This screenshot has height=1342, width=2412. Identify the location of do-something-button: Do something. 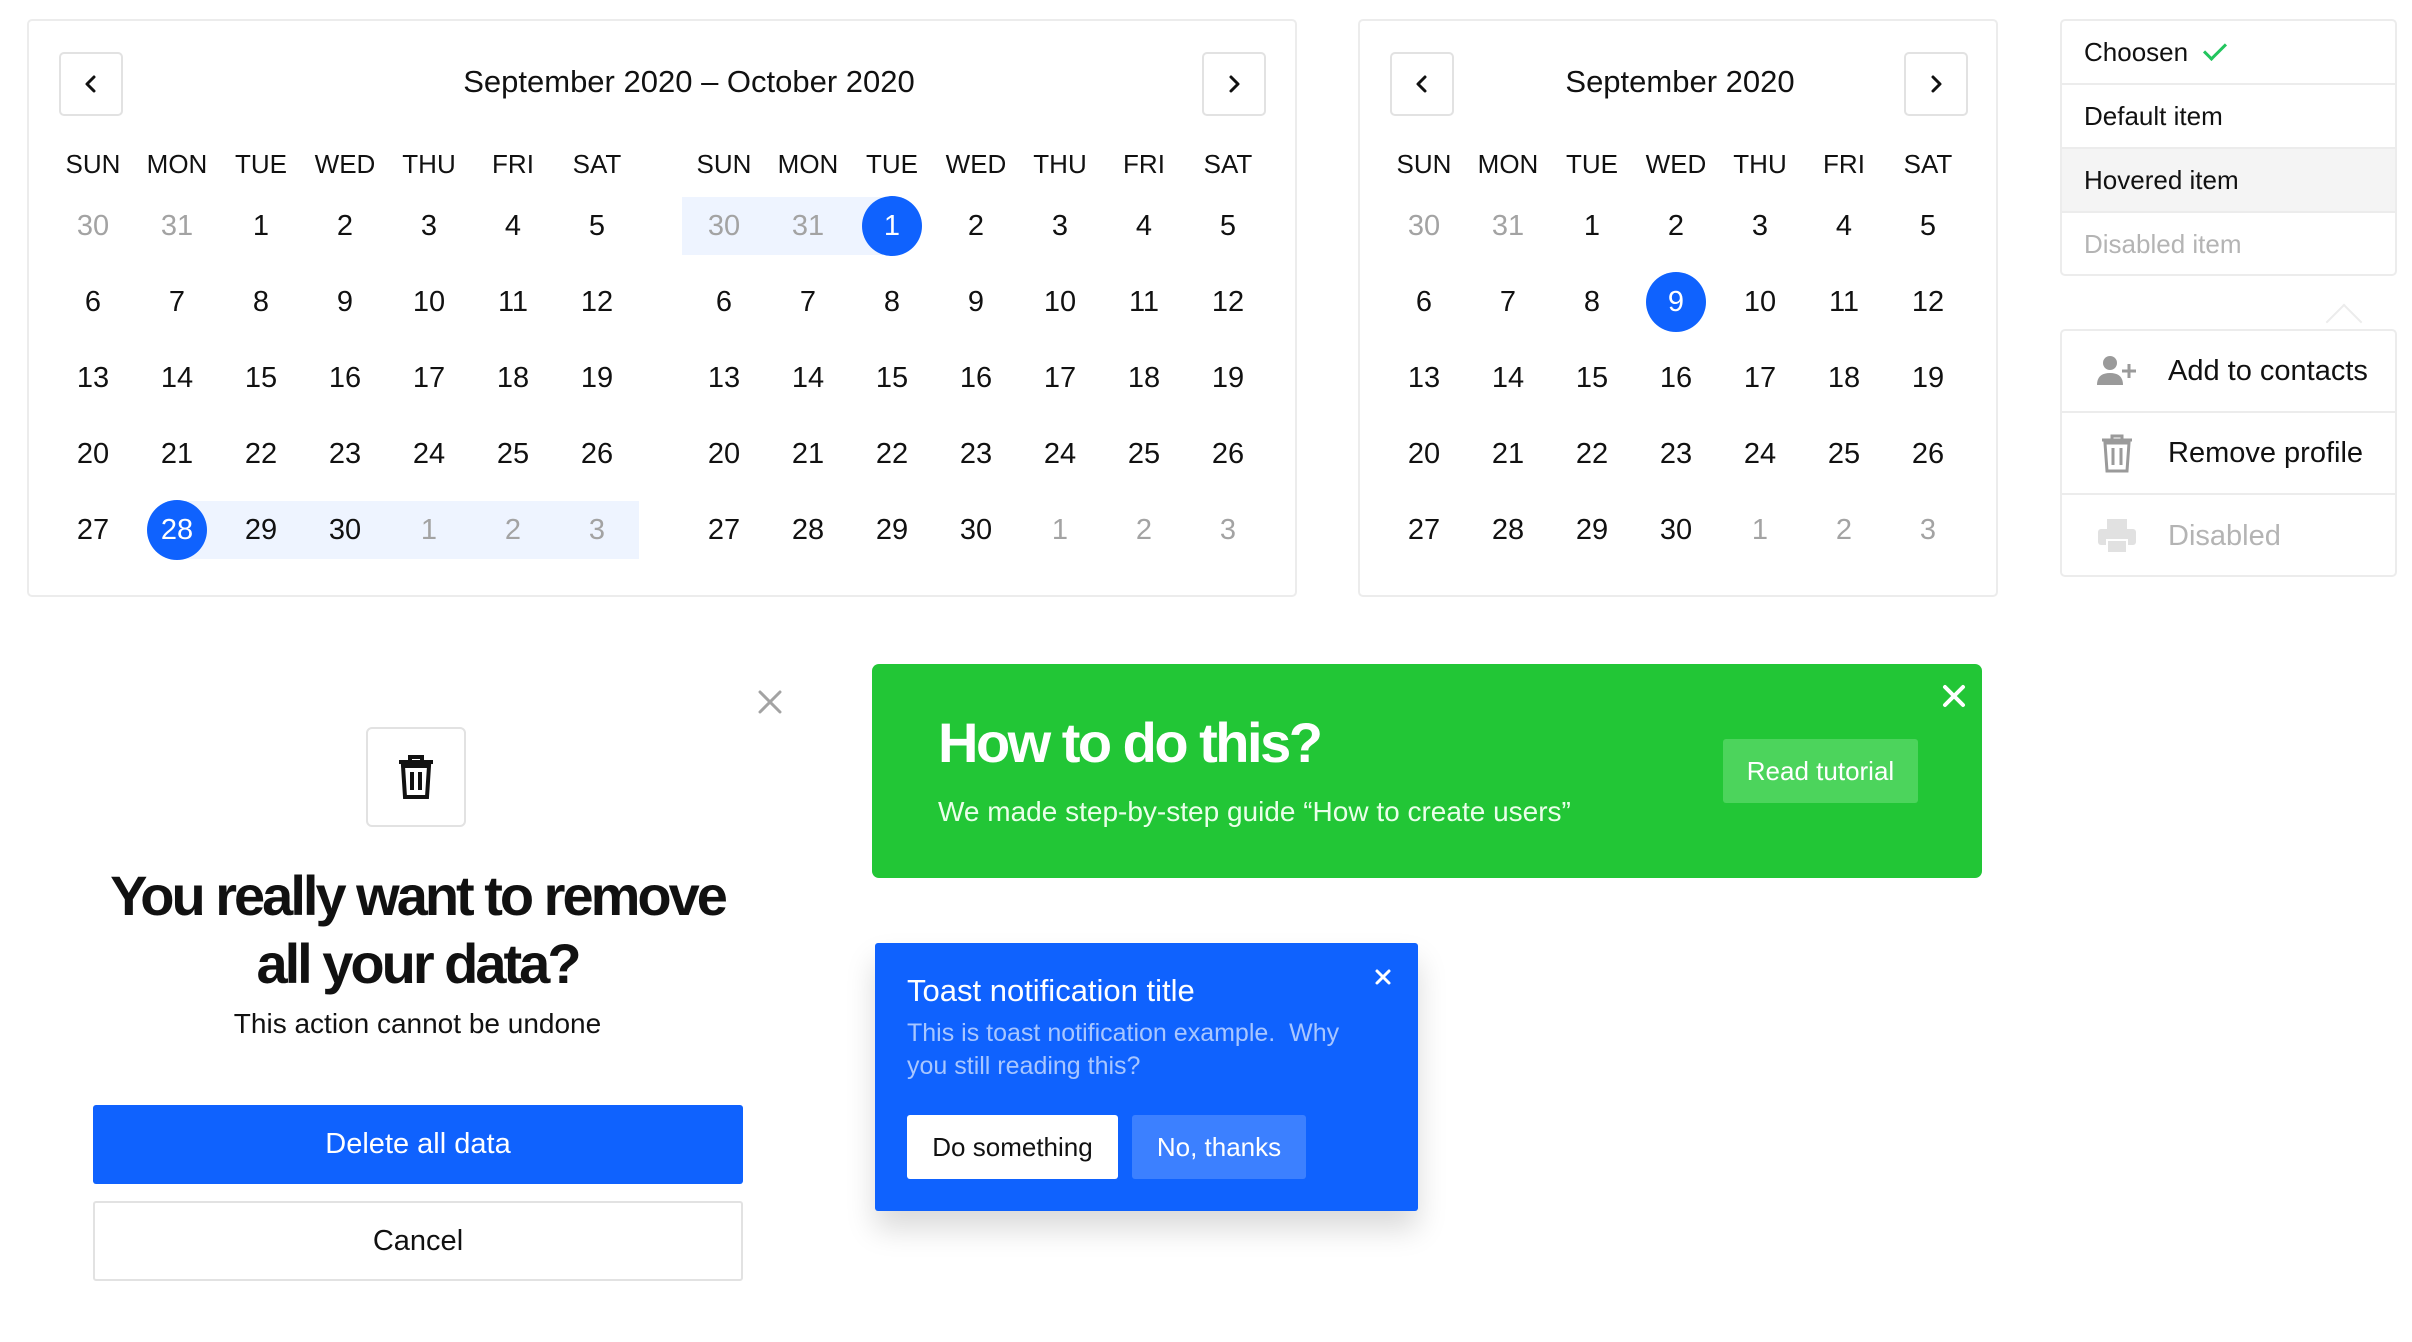
(1012, 1147).